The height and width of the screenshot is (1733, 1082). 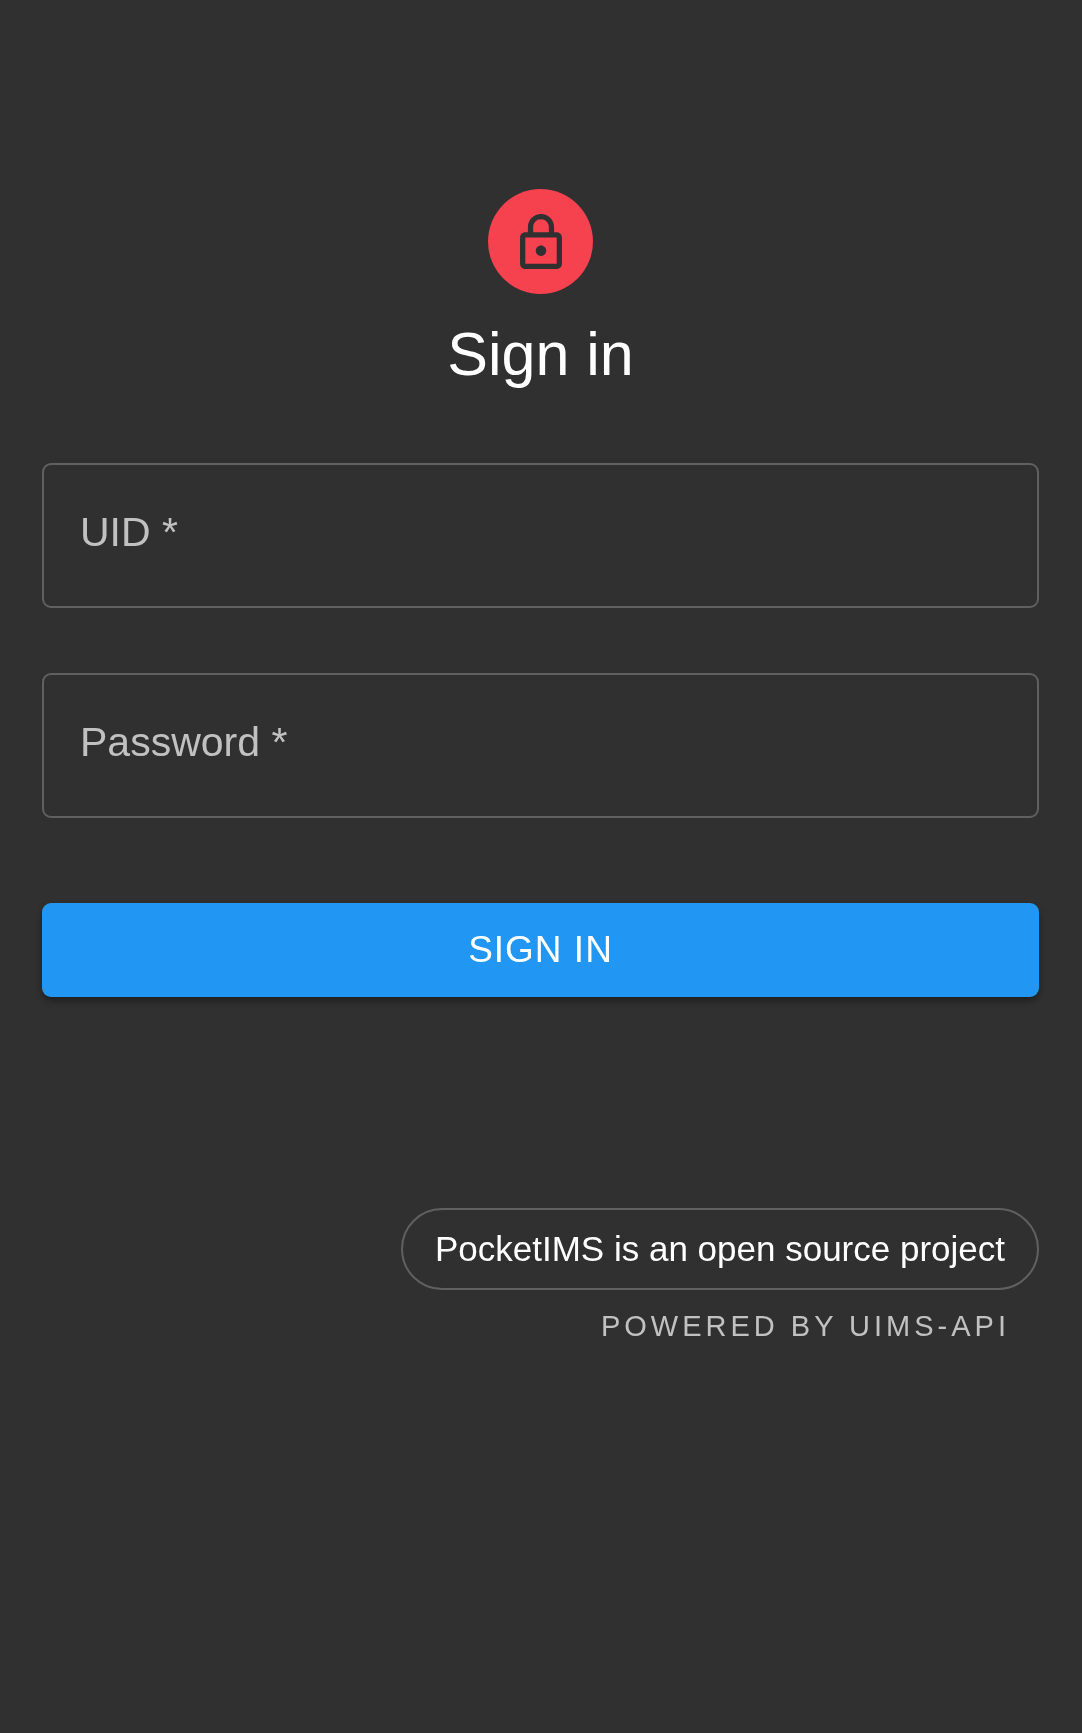 I want to click on powered-by-text: POWERED BY UIMS-API, so click(x=805, y=1326).